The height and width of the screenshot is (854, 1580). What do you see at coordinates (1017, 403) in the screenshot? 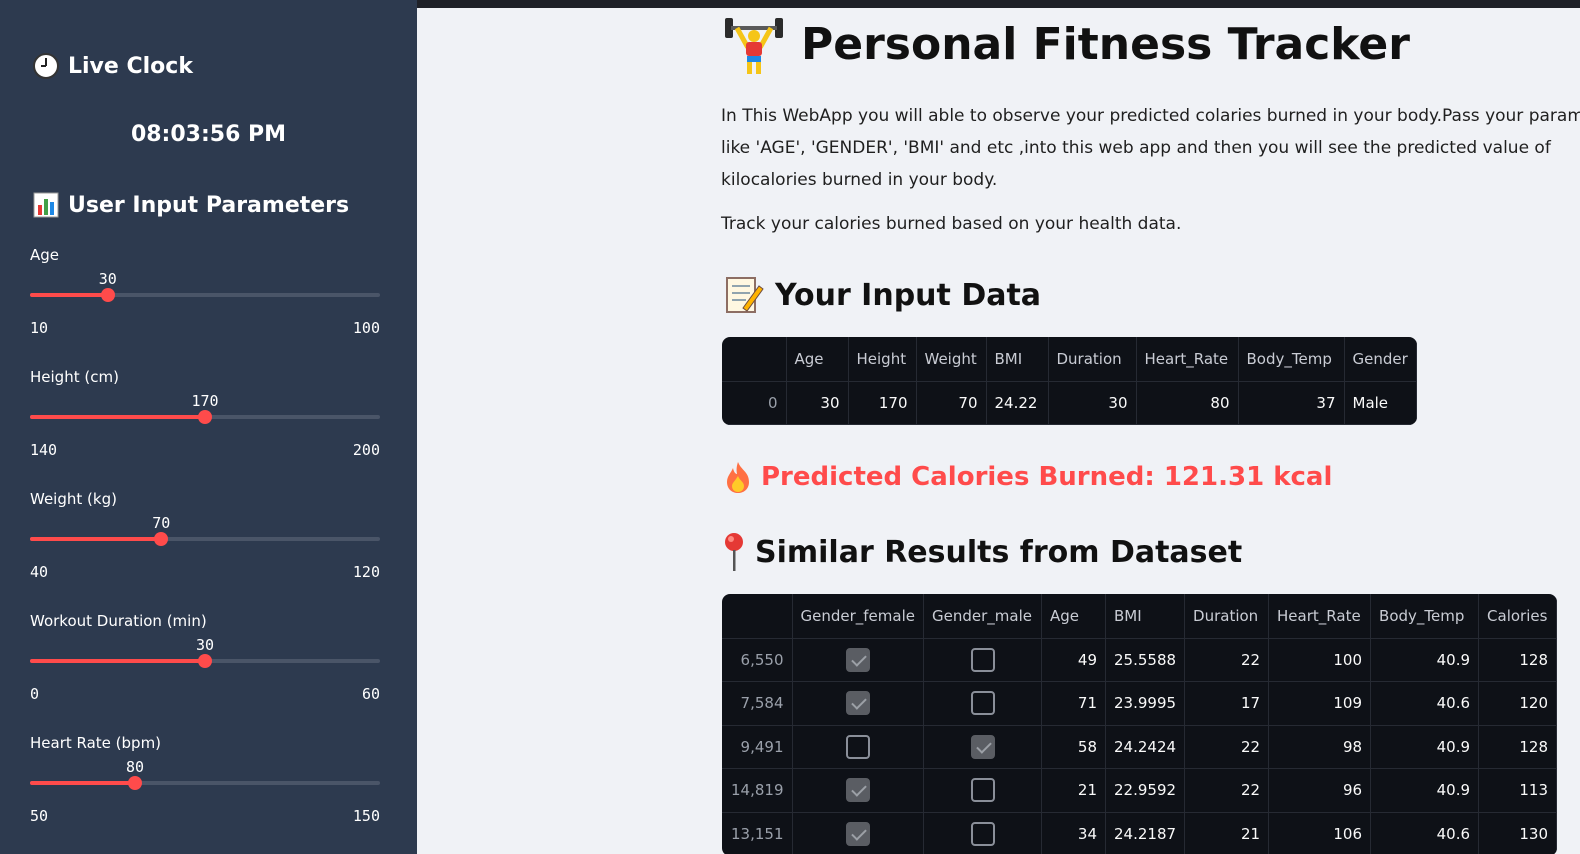
I see `cell-bmi: 24.22` at bounding box center [1017, 403].